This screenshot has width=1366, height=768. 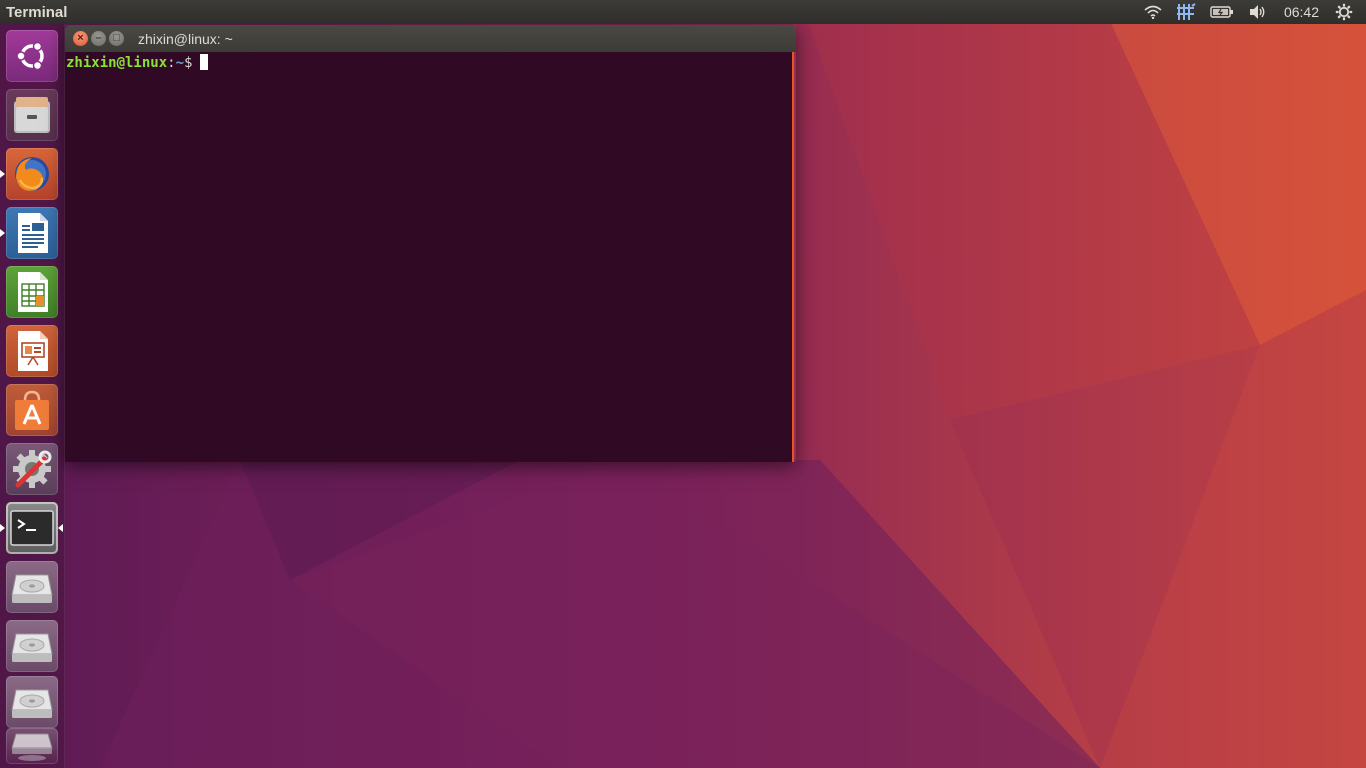 What do you see at coordinates (430, 38) in the screenshot?
I see `window-titlebar: × – □ zhixin@linux: ~` at bounding box center [430, 38].